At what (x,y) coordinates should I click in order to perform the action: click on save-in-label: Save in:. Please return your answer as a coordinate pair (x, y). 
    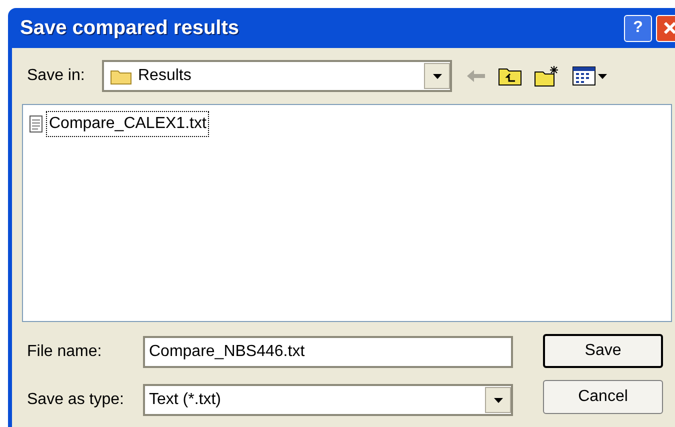
    Looking at the image, I should click on (56, 76).